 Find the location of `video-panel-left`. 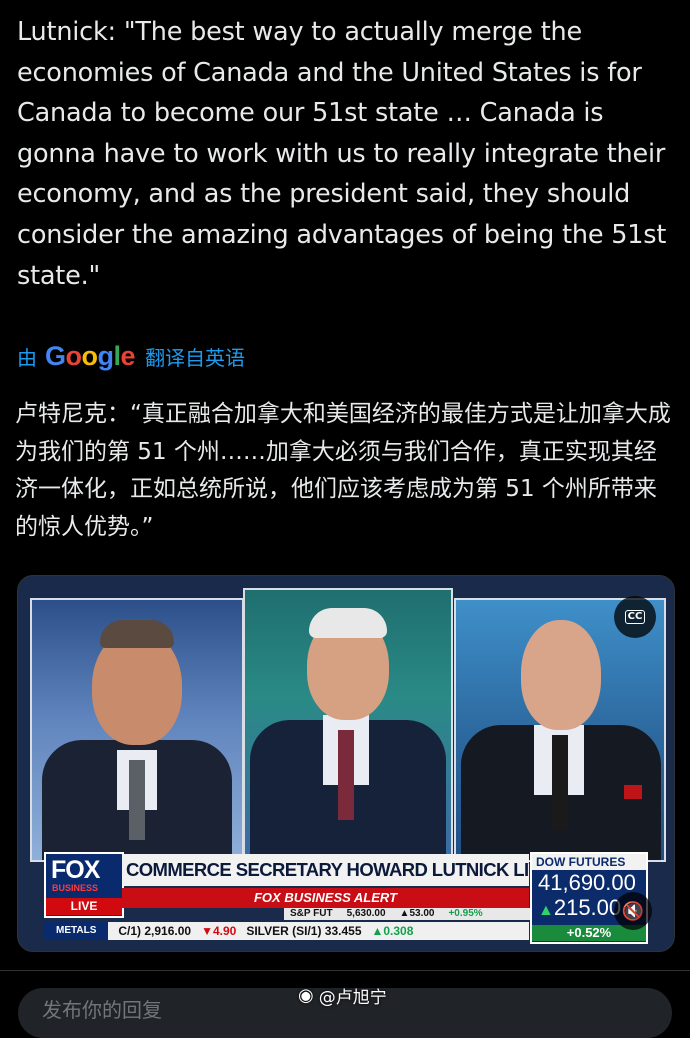

video-panel-left is located at coordinates (137, 730).